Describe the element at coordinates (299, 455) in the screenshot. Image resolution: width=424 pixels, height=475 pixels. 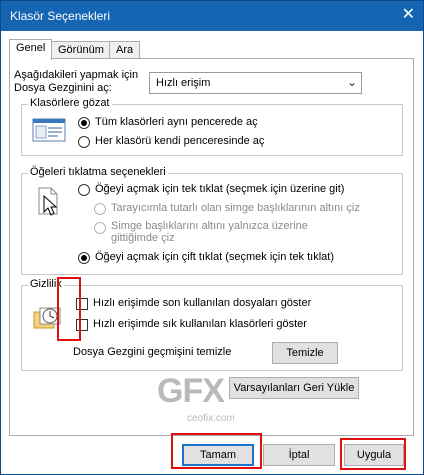
I see `cancel-button: İptal` at that location.